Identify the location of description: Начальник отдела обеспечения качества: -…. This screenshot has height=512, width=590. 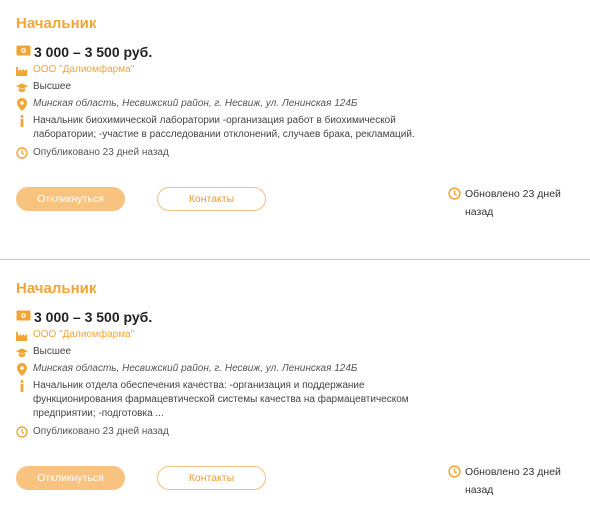
(221, 399).